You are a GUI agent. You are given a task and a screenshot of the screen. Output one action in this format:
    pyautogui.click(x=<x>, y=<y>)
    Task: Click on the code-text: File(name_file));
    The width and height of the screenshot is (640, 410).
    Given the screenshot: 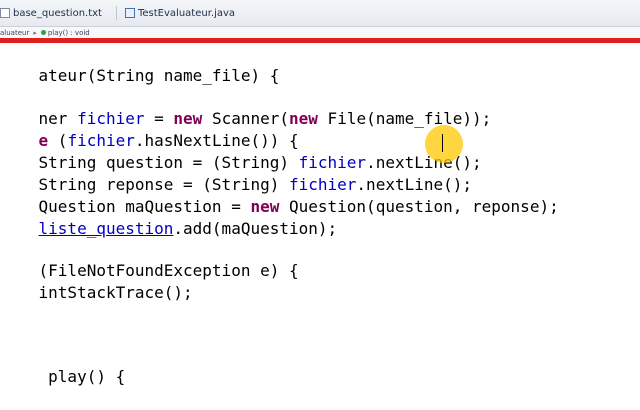 What is the action you would take?
    pyautogui.click(x=404, y=118)
    